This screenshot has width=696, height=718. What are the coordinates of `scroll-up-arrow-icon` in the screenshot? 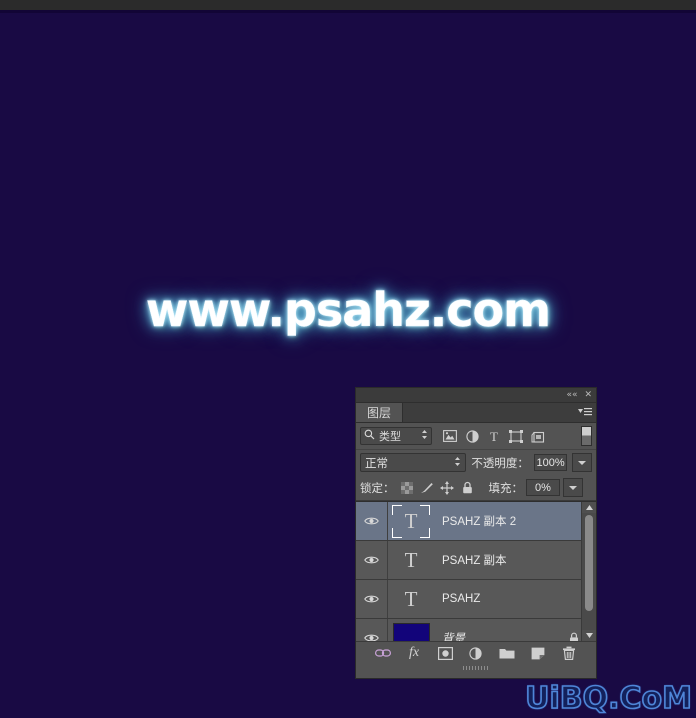 It's located at (589, 507).